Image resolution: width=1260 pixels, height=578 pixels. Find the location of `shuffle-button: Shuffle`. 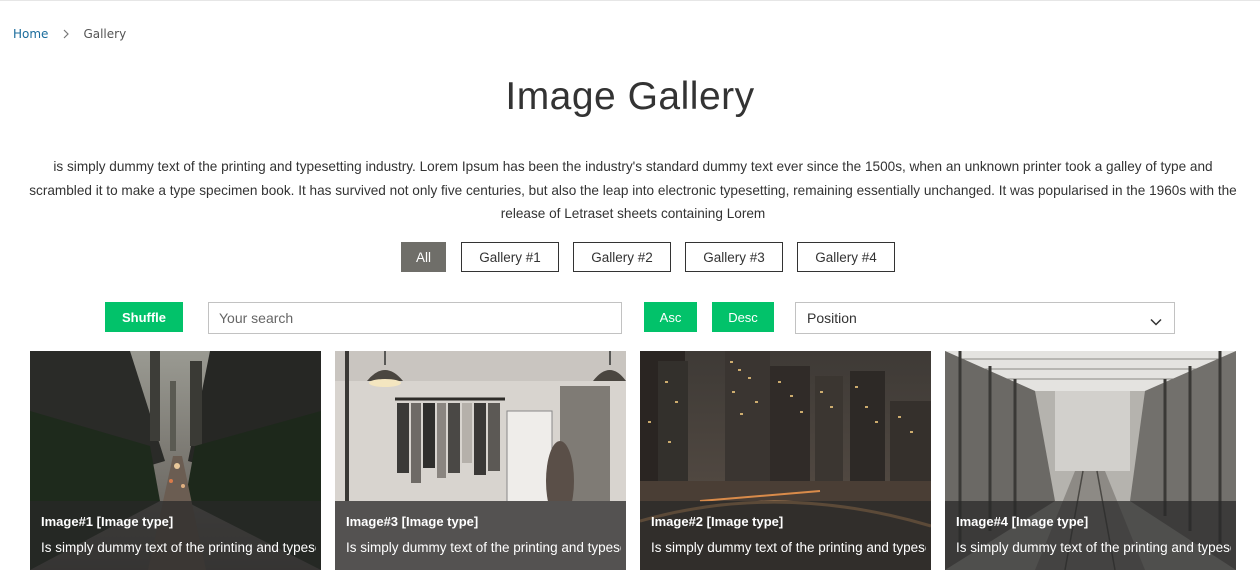

shuffle-button: Shuffle is located at coordinates (144, 317).